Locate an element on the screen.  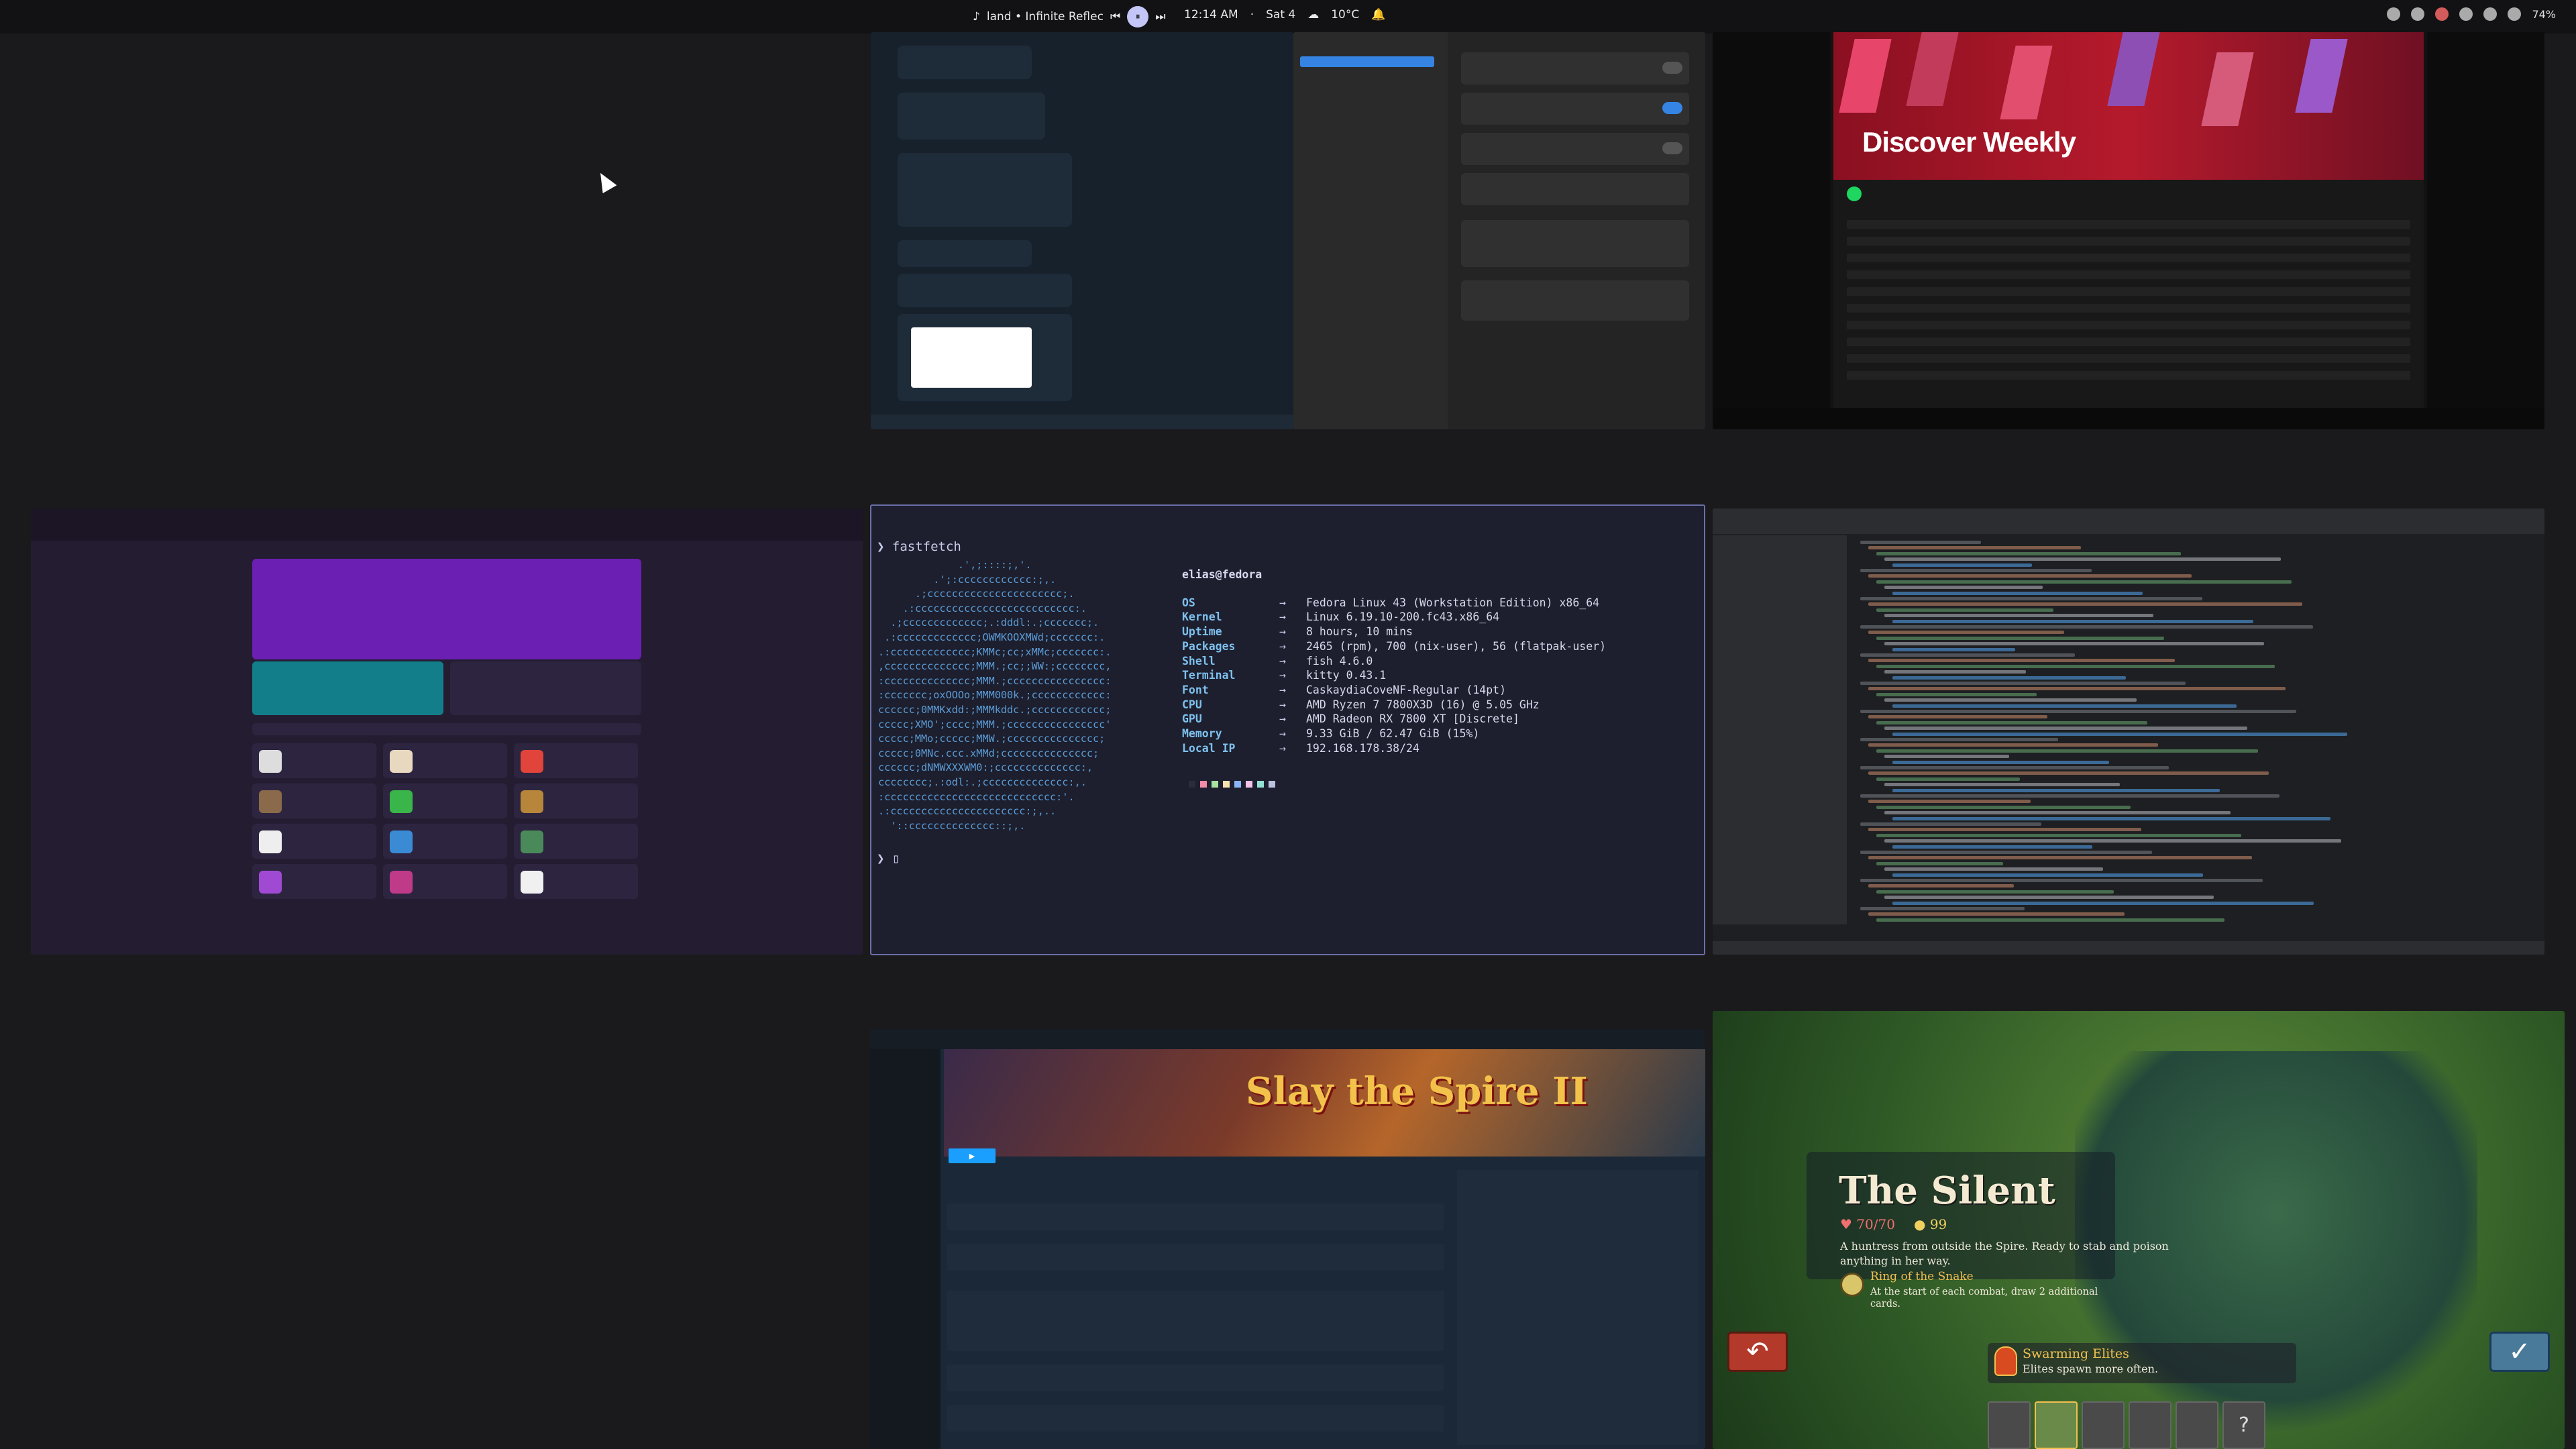
character-slot-selected is located at coordinates (2056, 1425).